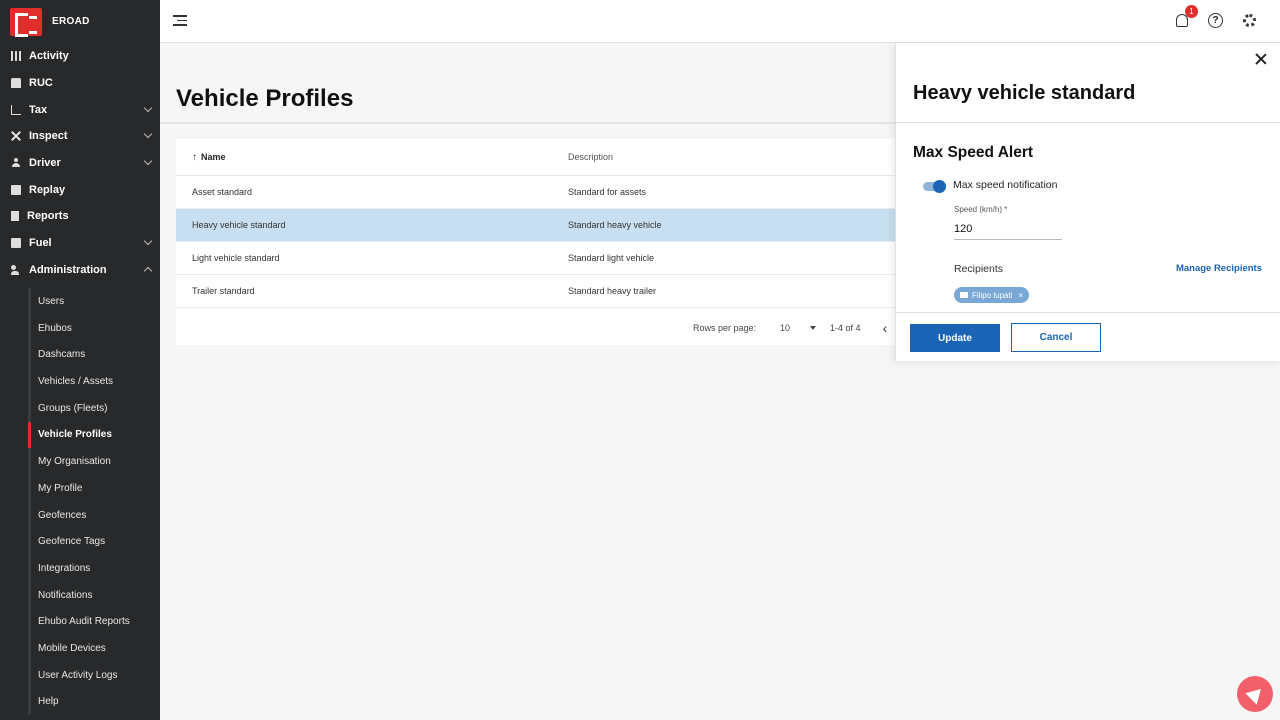 The height and width of the screenshot is (720, 1280). I want to click on sidebar-item-label: Activity, so click(49, 56).